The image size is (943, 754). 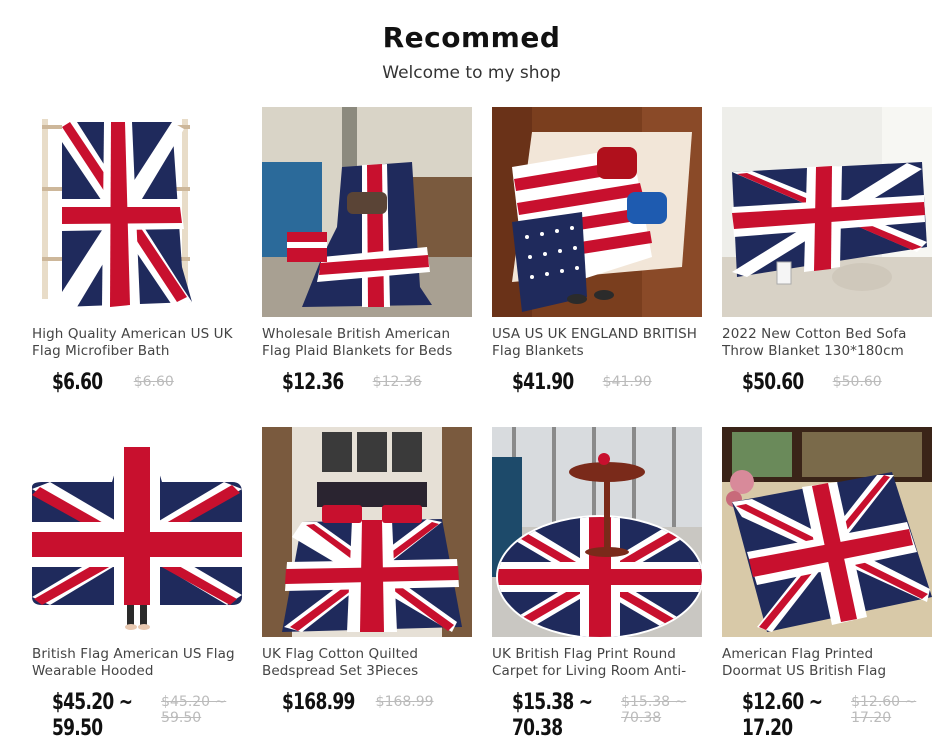 I want to click on union-jack-bedspread-image, so click(x=367, y=532).